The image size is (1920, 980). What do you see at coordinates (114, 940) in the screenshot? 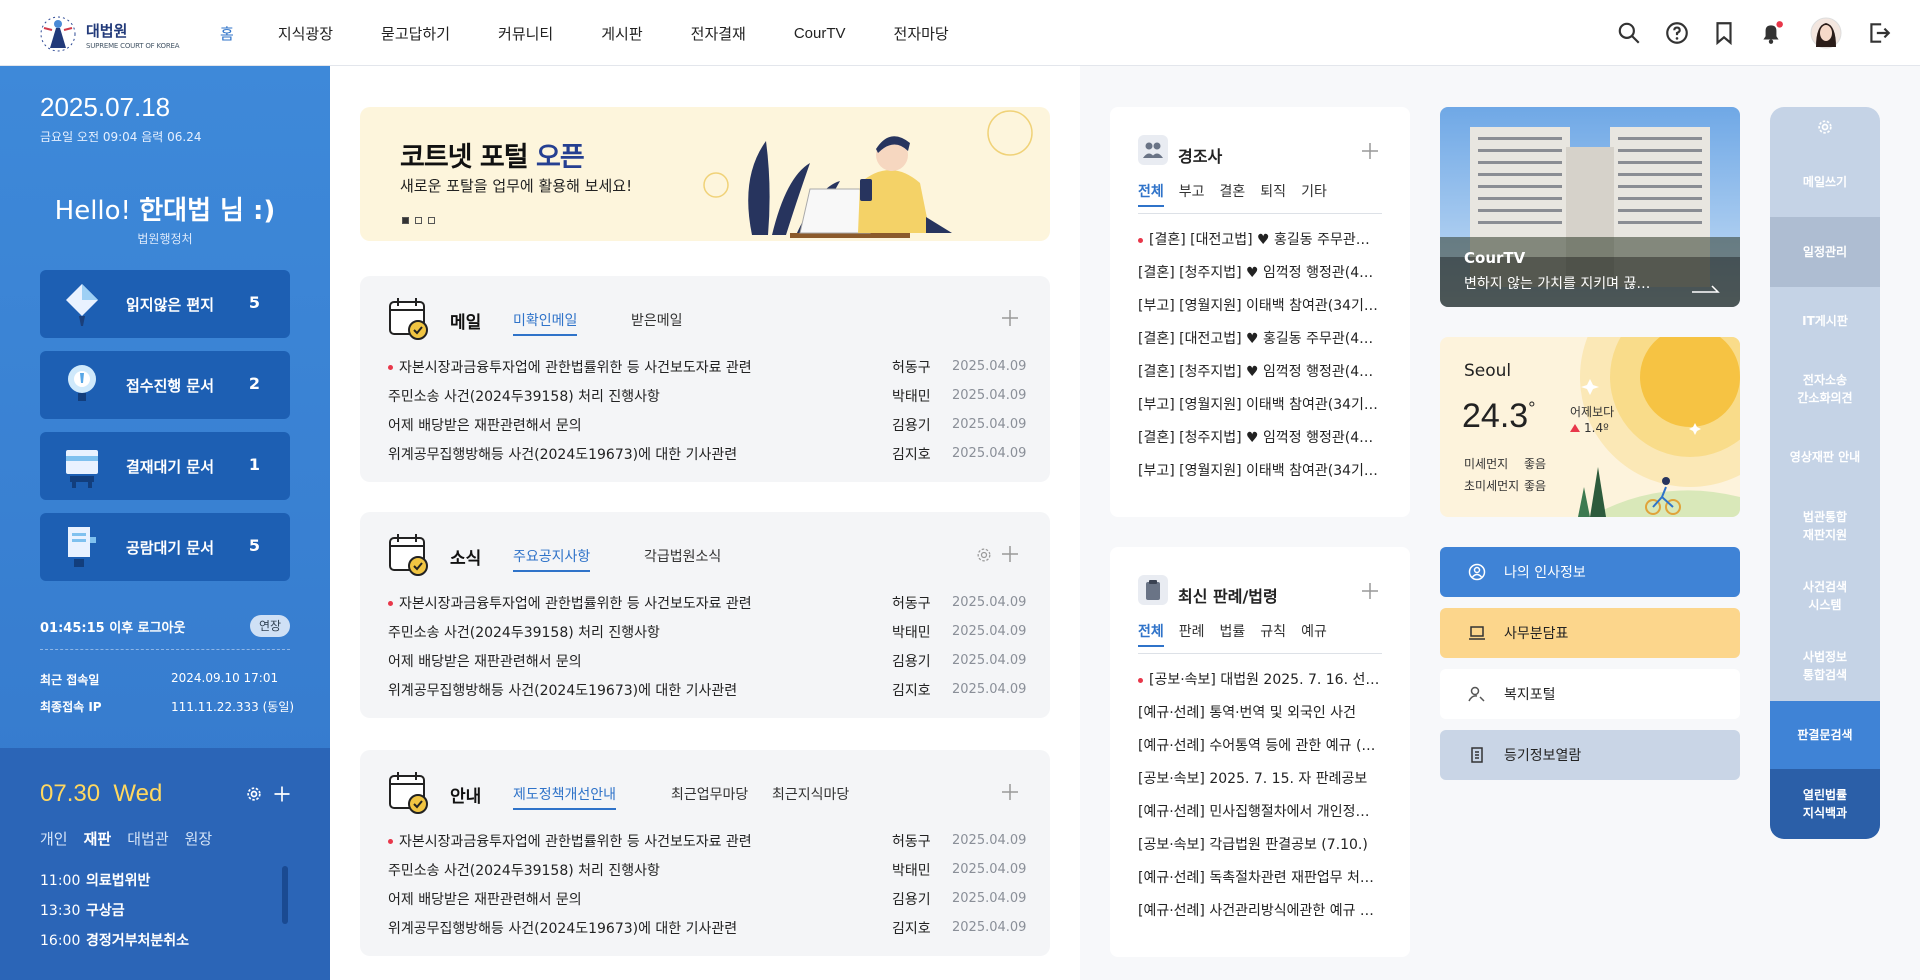
I see `schedule-item: 16:00 경정거부처분취소` at bounding box center [114, 940].